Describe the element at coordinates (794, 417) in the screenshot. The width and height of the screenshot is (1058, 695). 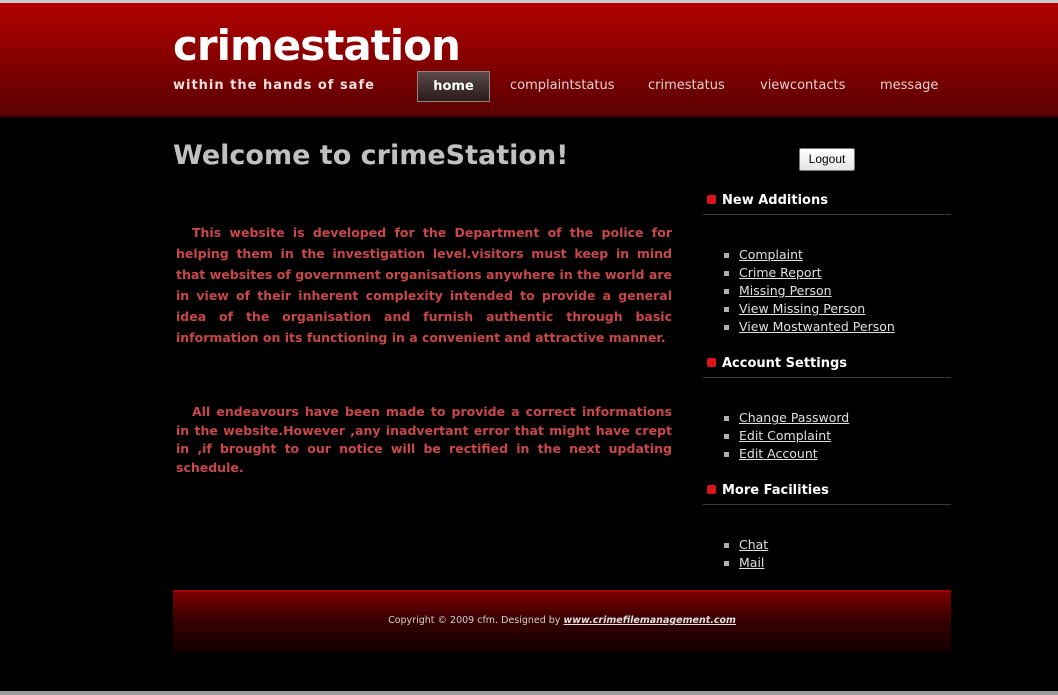
I see `link-label: Change Password` at that location.